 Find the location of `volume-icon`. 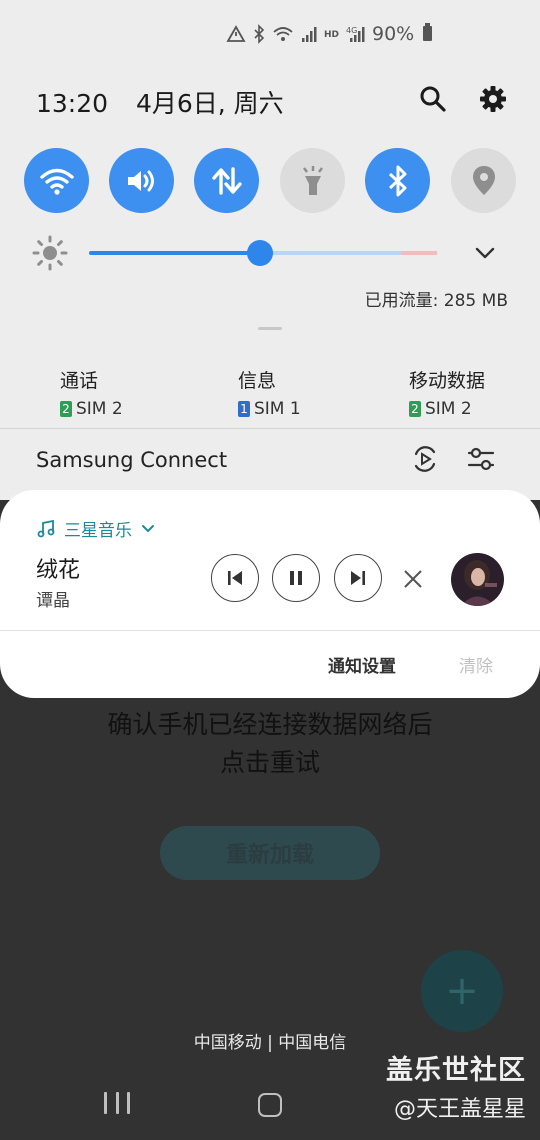

volume-icon is located at coordinates (140, 180).